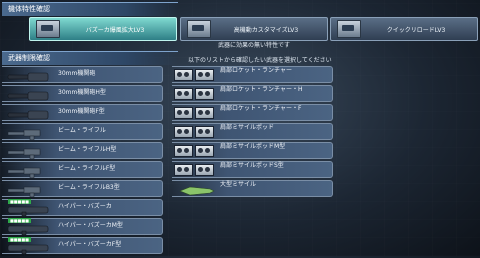 The height and width of the screenshot is (258, 480). I want to click on trait-card-bazooka-blast: バズーカ爆風拡大LV3, so click(103, 29).